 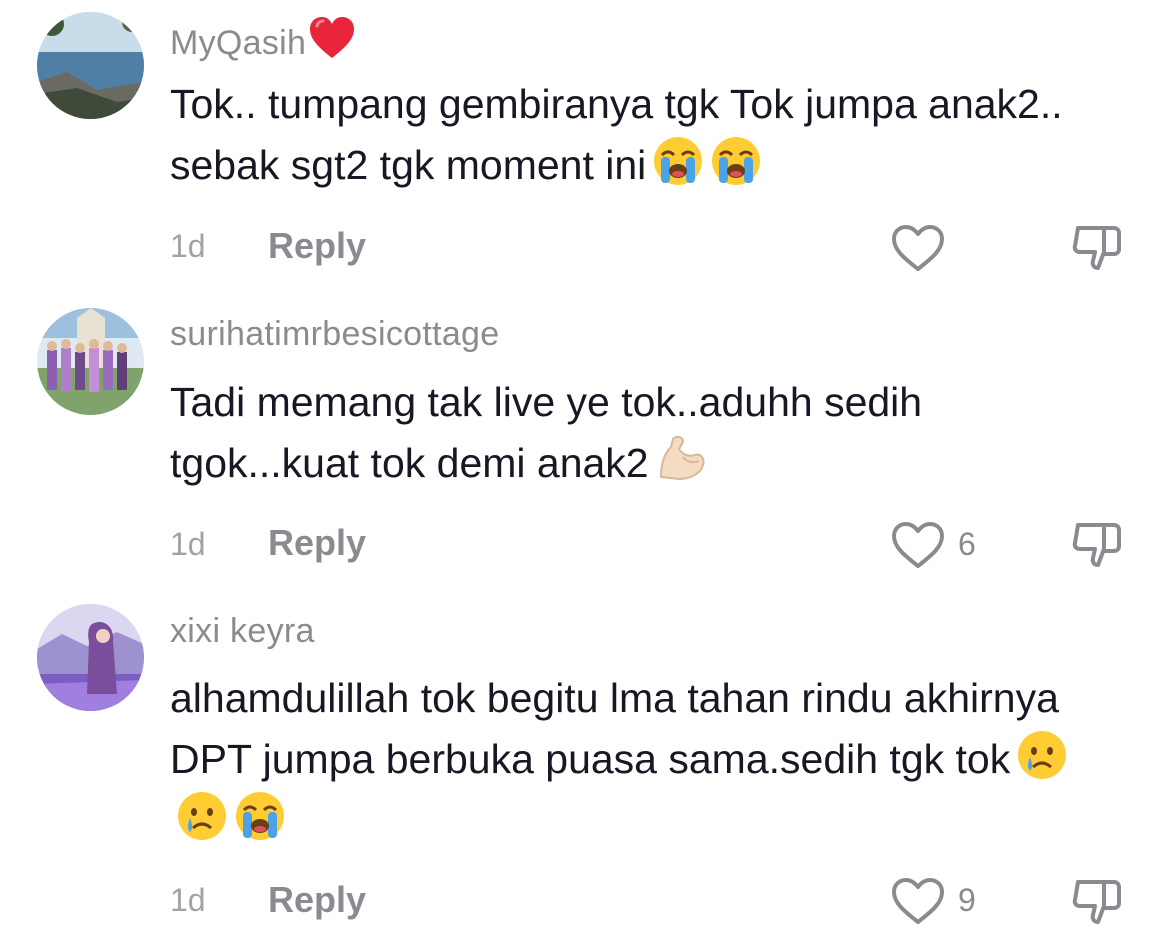 What do you see at coordinates (967, 544) in the screenshot?
I see `like-count: 6` at bounding box center [967, 544].